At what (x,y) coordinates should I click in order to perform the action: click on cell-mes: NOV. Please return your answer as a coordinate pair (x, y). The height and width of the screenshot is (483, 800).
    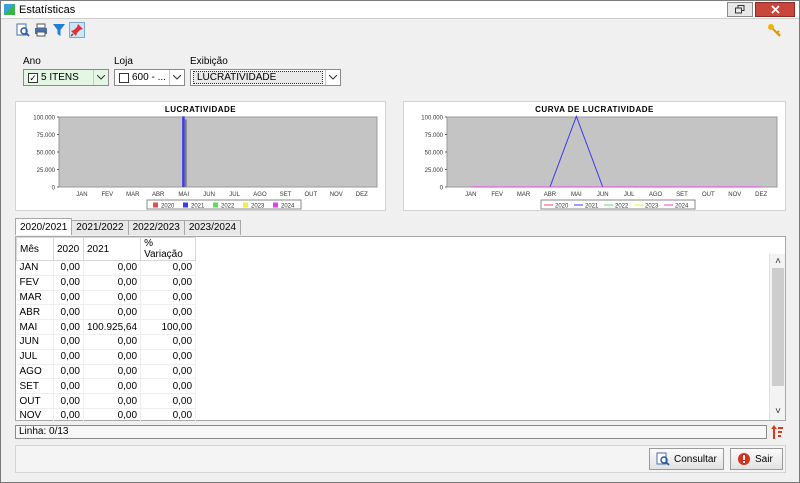
    Looking at the image, I should click on (35, 416).